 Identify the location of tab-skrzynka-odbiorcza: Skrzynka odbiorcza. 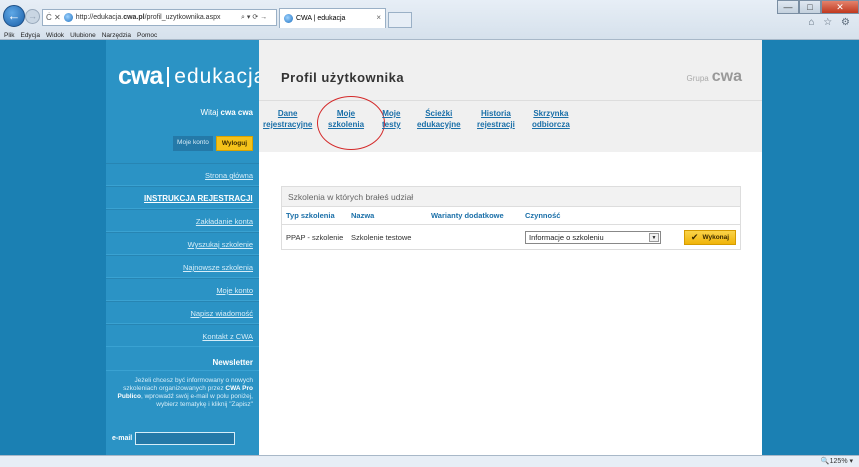
(551, 119).